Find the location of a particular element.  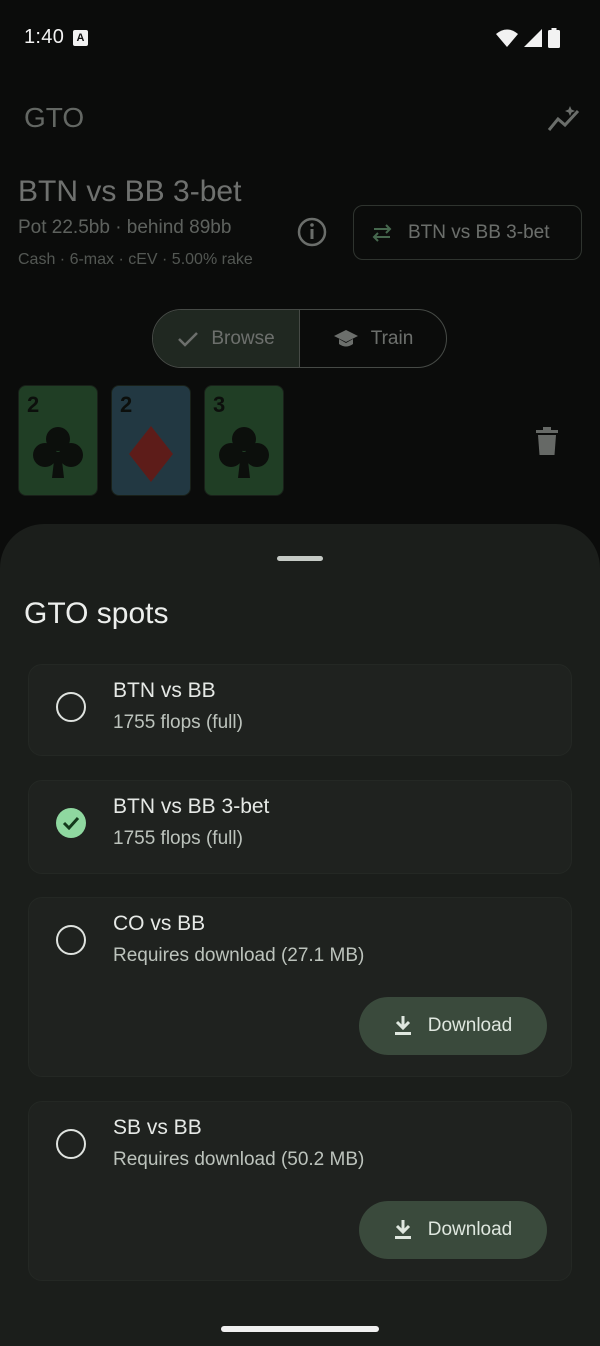

info-icon is located at coordinates (312, 232).